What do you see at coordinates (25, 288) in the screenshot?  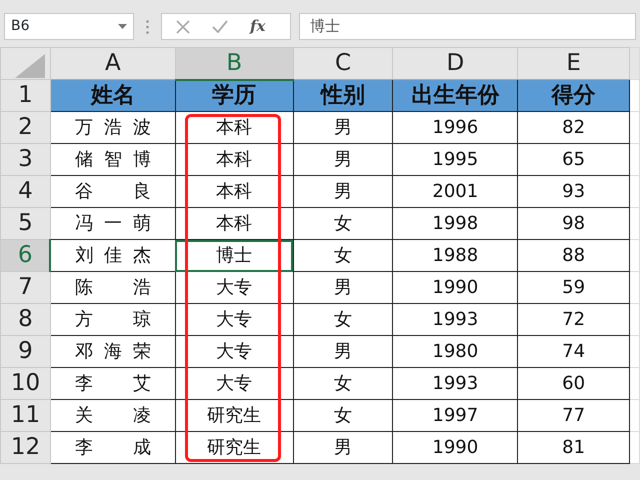 I see `row-header: 7` at bounding box center [25, 288].